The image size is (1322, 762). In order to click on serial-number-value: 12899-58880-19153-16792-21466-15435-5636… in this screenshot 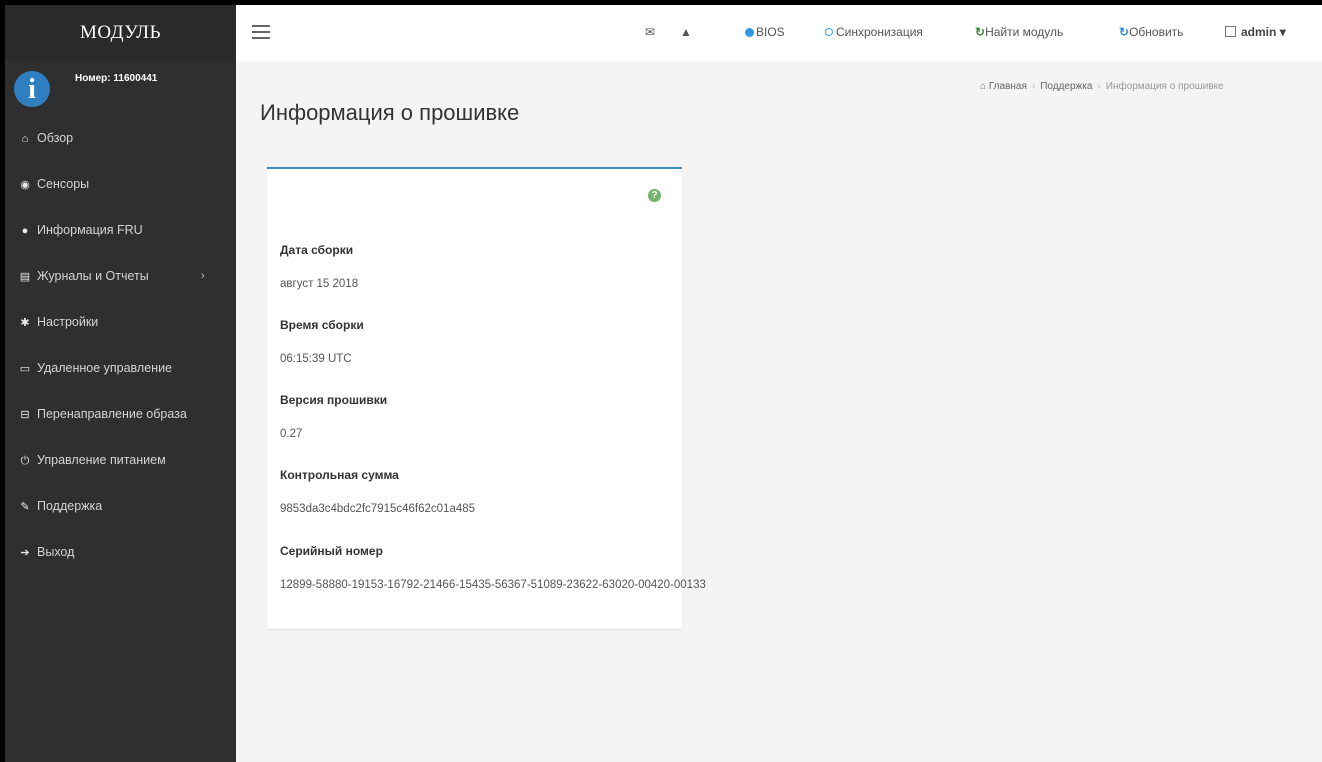, I will do `click(493, 585)`.